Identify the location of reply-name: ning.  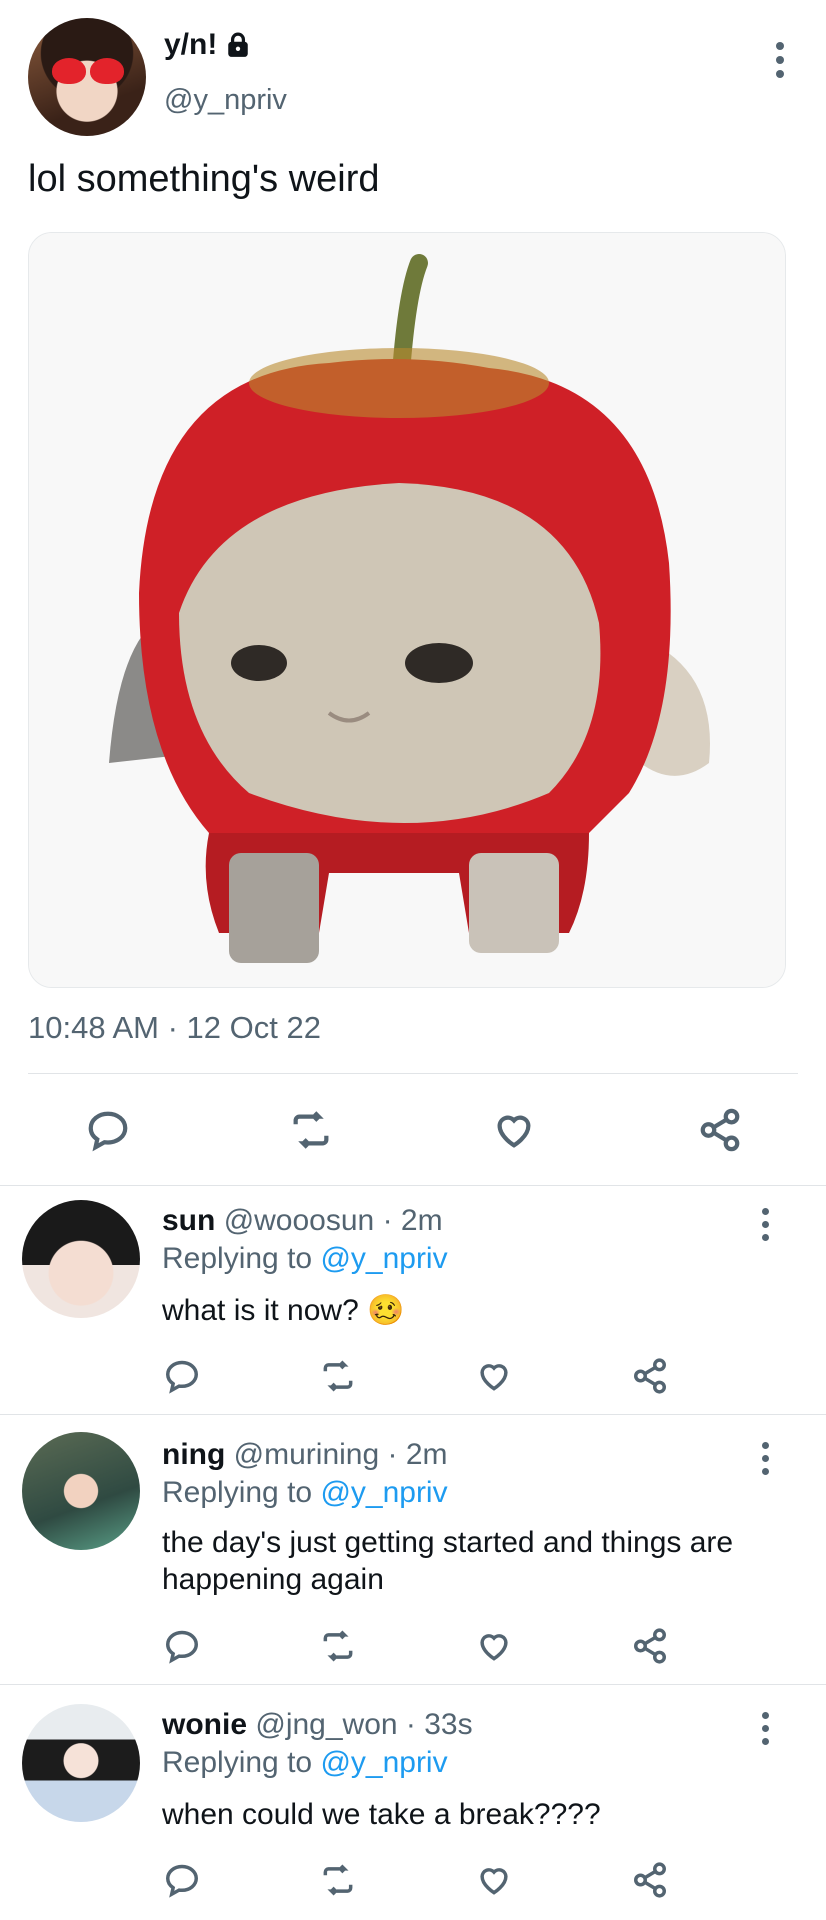
(193, 1454).